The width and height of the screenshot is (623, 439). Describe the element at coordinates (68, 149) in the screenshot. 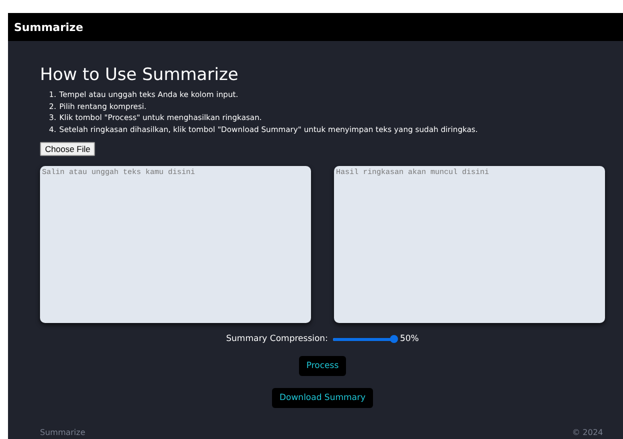

I see `choose-file-button: Choose File` at that location.